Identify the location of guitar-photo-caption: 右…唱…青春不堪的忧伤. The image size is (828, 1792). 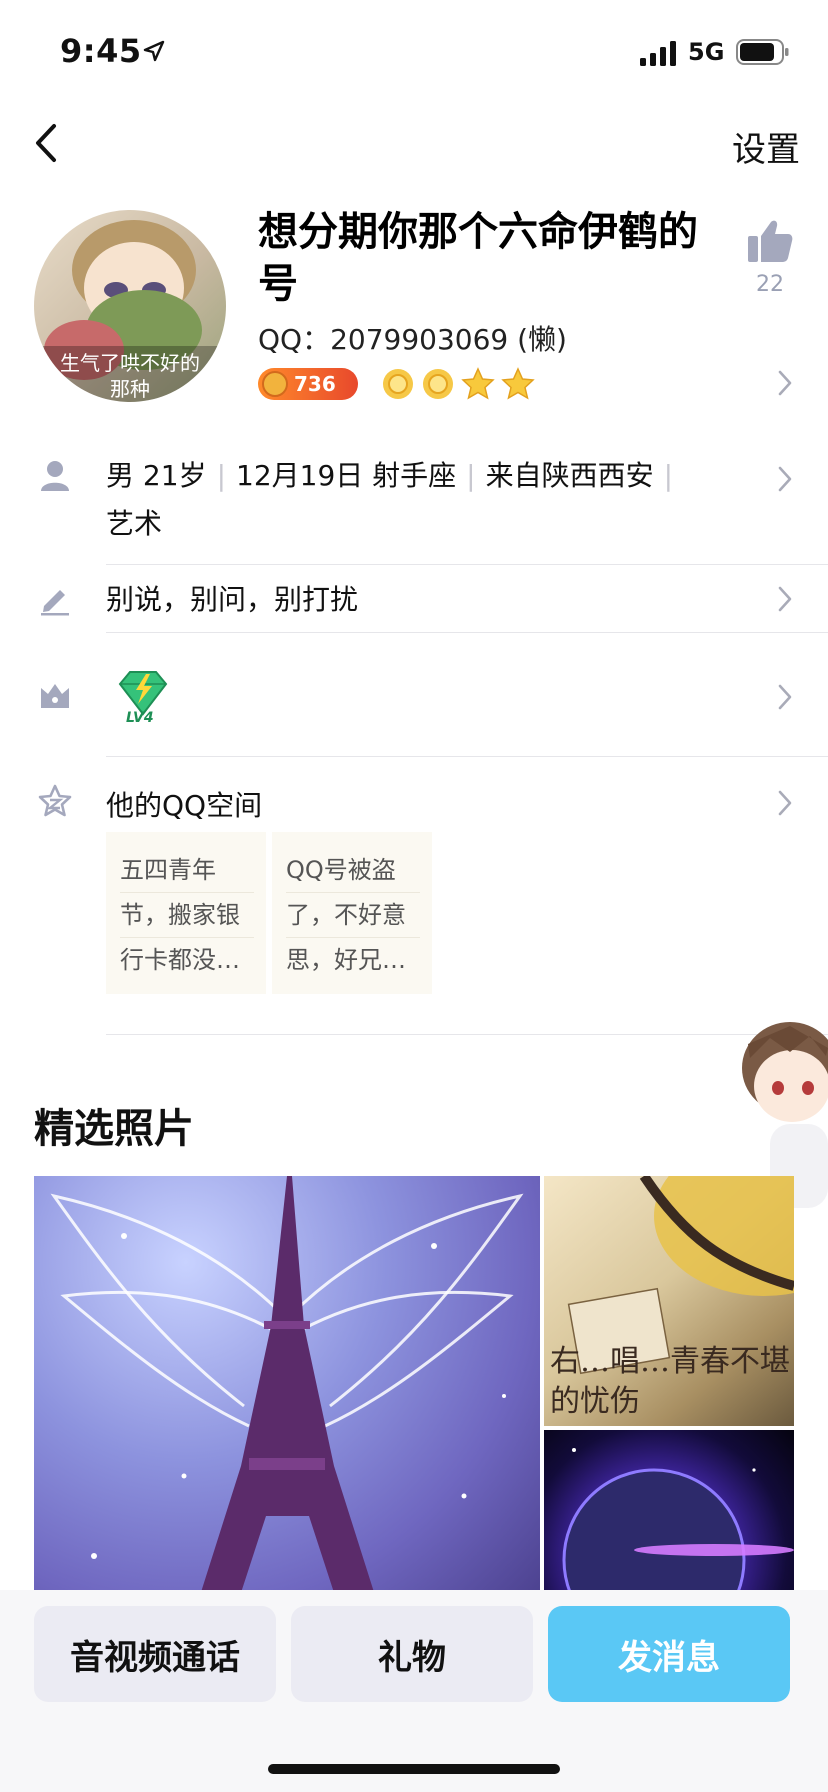
(670, 1381).